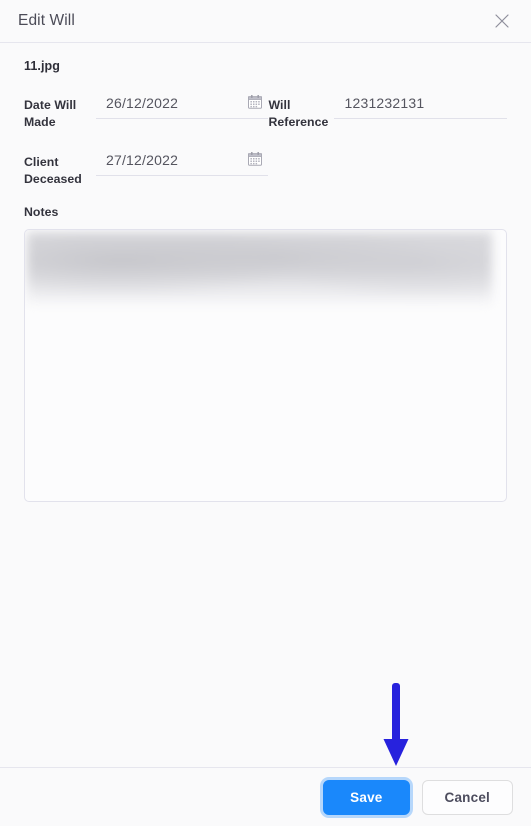  I want to click on date-will-made-input, so click(182, 105).